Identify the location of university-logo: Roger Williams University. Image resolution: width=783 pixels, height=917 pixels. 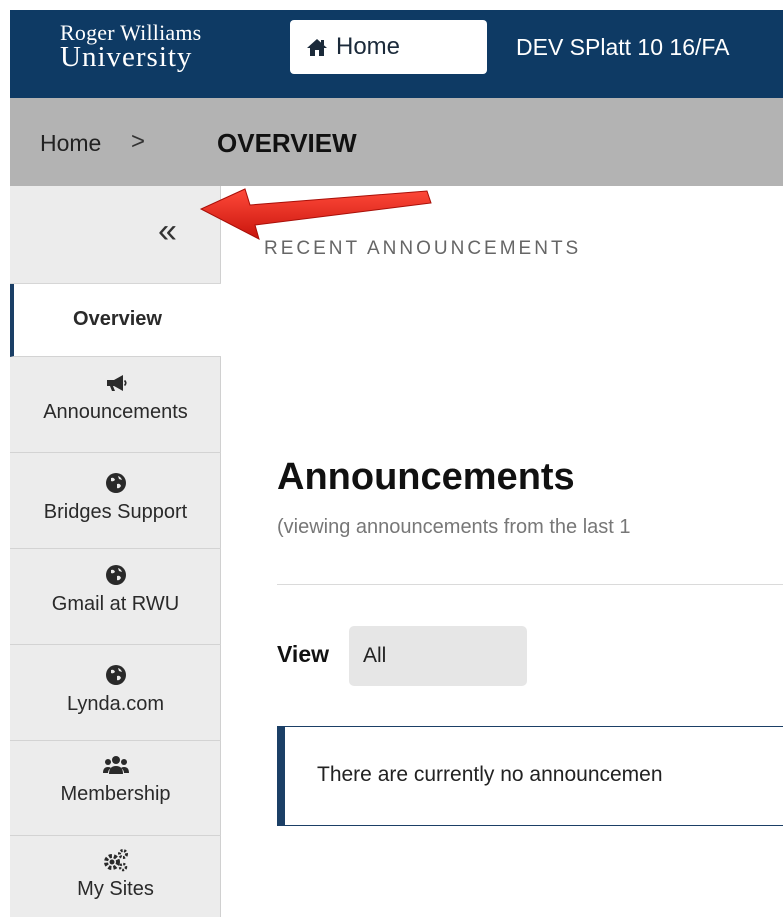
(130, 47).